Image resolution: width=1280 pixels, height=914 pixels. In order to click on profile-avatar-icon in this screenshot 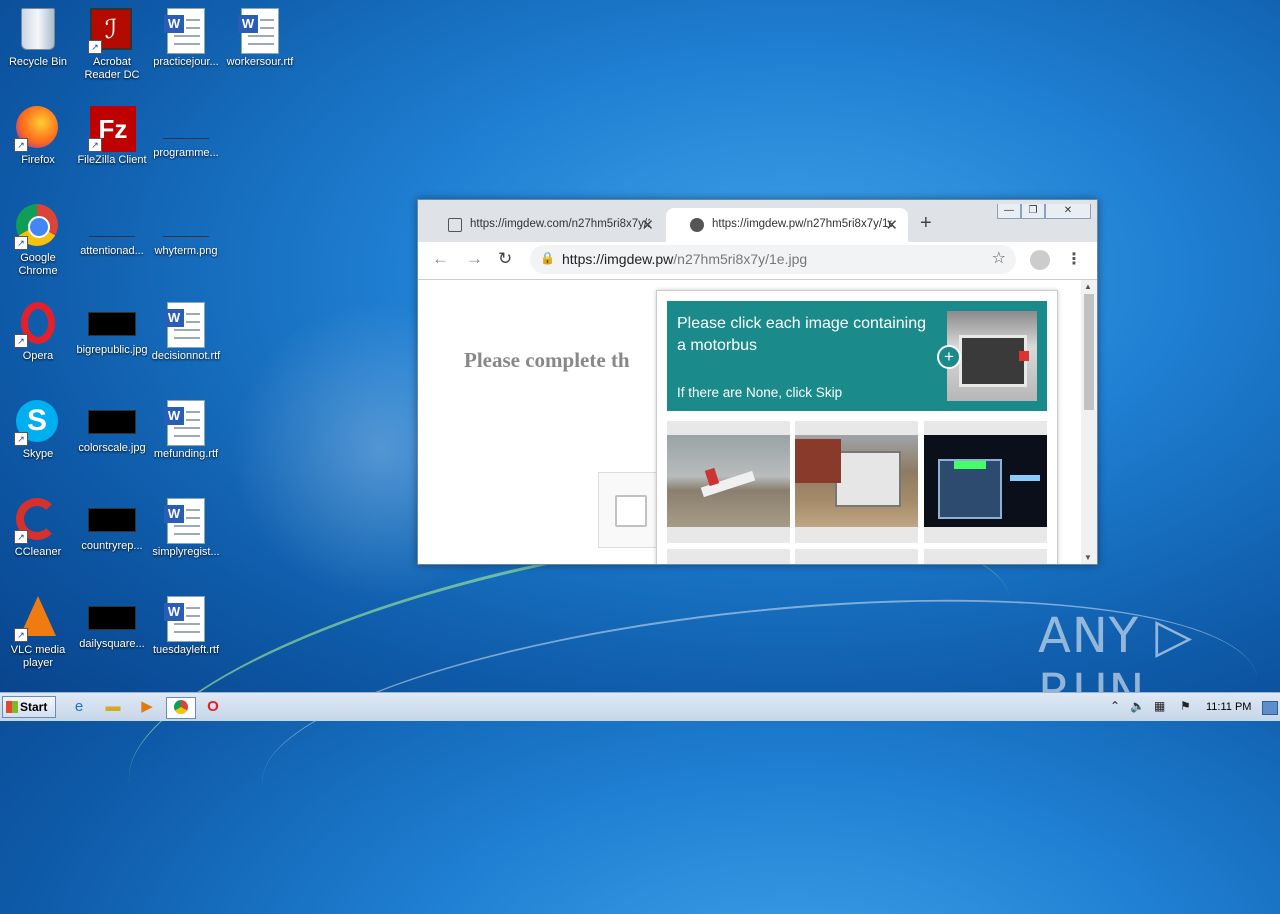, I will do `click(1040, 260)`.